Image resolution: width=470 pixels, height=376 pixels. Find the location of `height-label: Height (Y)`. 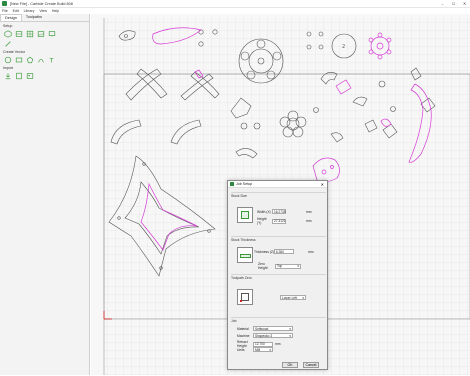

height-label: Height (Y) is located at coordinates (262, 221).